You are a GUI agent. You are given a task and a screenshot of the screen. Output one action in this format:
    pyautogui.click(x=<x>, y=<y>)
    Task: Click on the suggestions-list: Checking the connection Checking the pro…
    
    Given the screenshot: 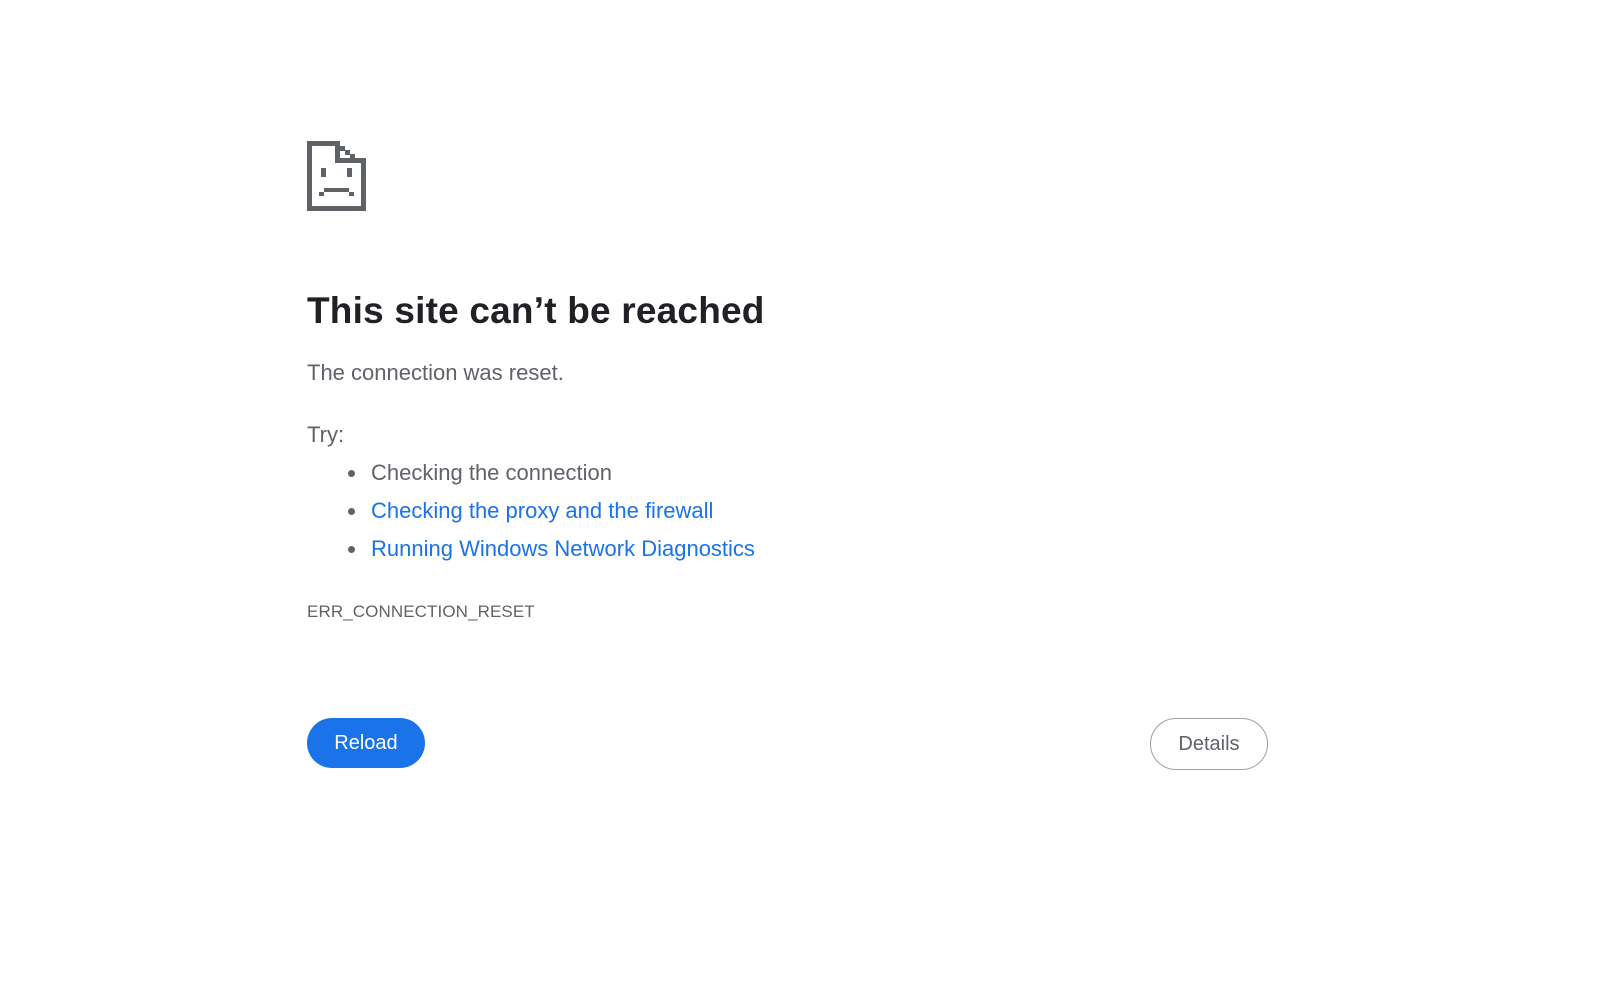 What is the action you would take?
    pyautogui.click(x=787, y=516)
    